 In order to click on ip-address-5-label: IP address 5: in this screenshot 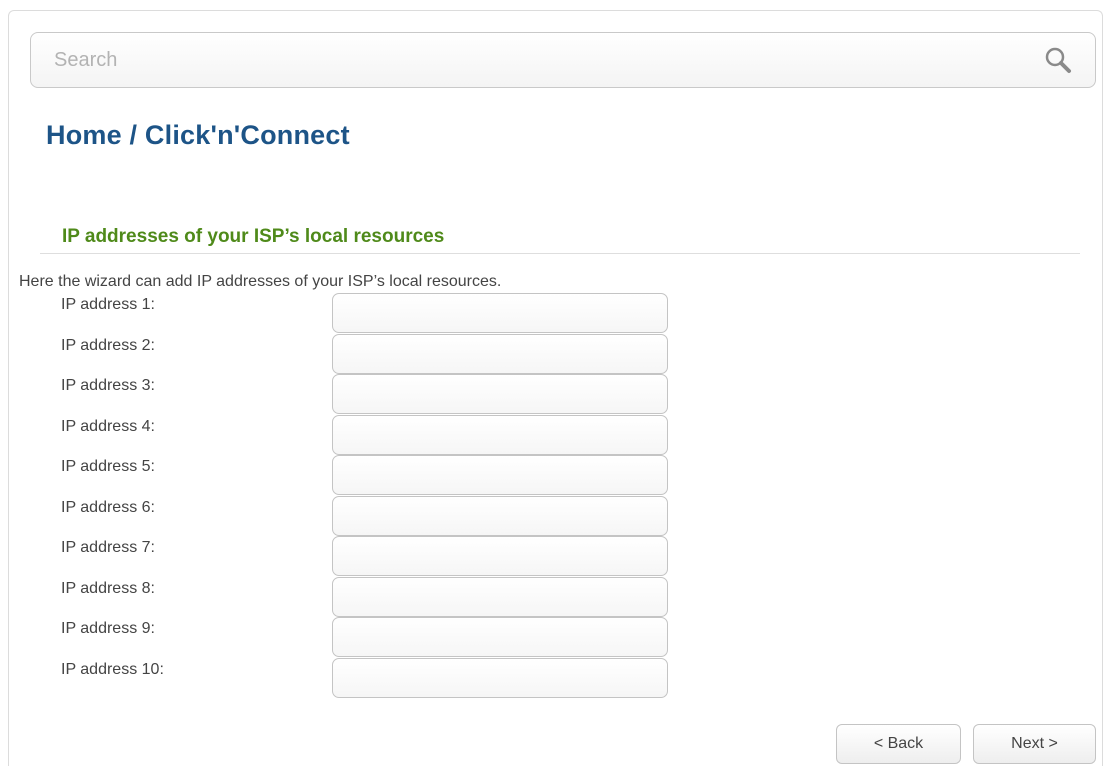, I will do `click(108, 466)`.